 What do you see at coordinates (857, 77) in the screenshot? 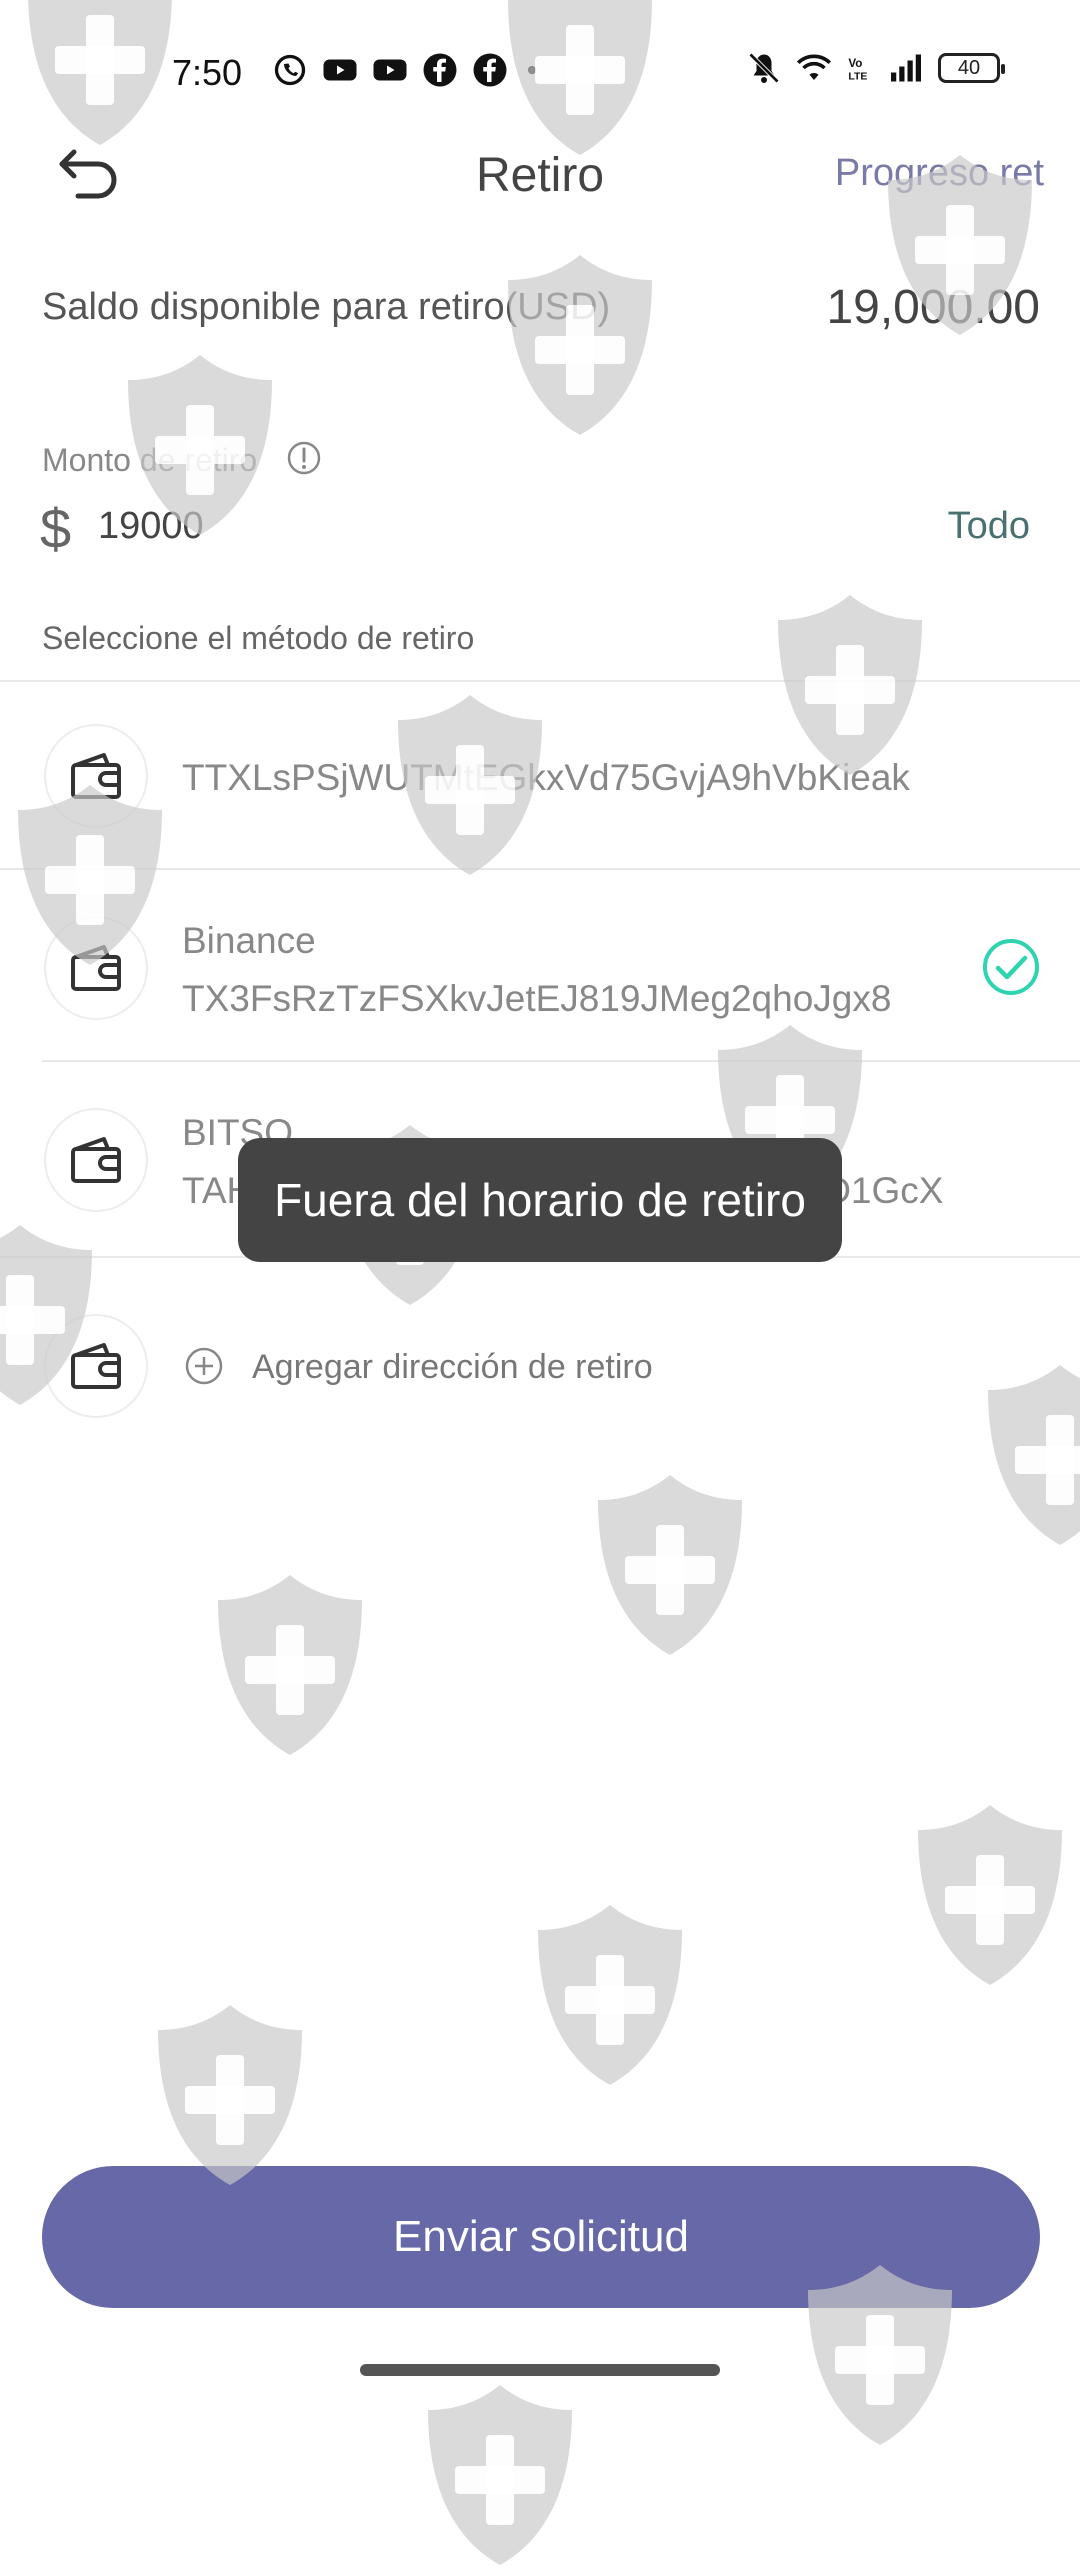
I see `svg-text: LTE` at bounding box center [857, 77].